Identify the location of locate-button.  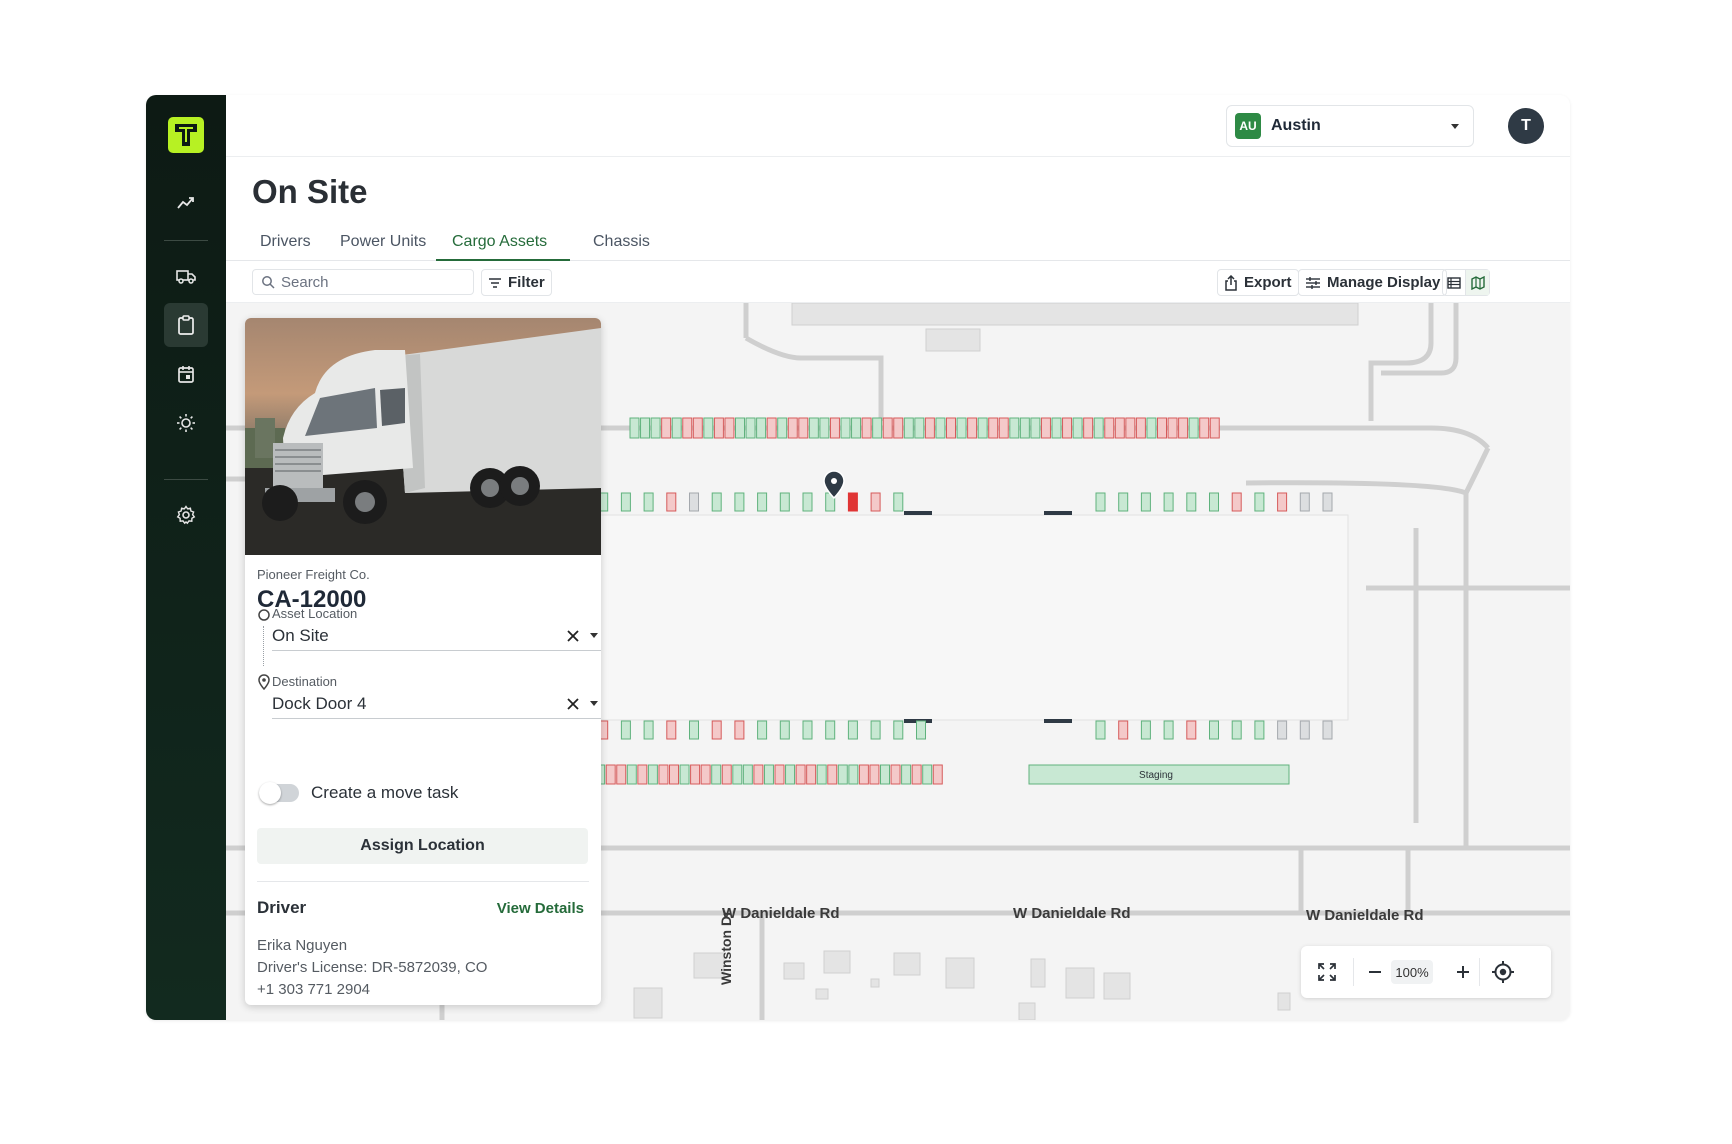
(1503, 972).